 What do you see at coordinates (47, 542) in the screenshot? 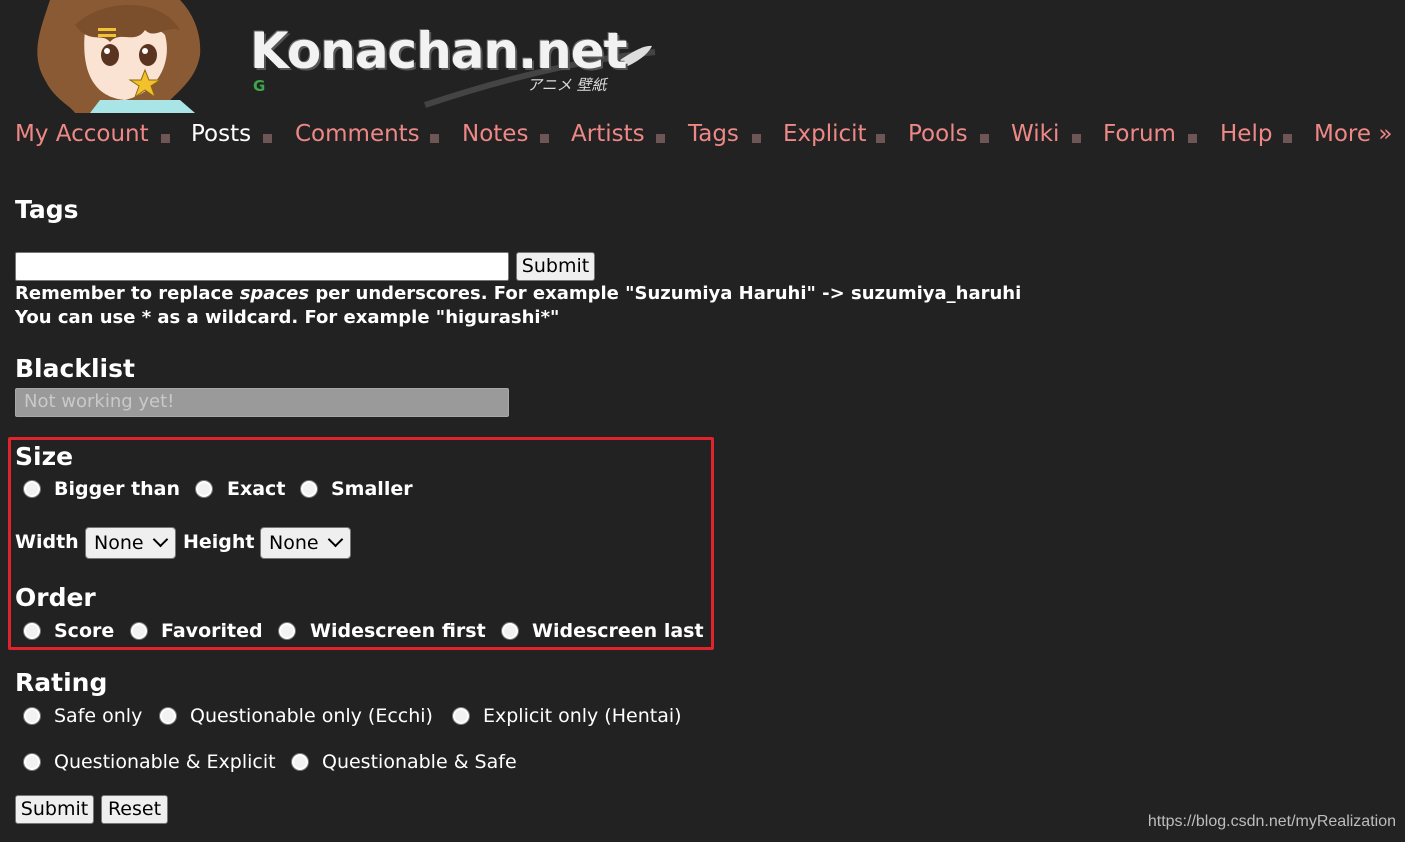
I see `width-label: Width` at bounding box center [47, 542].